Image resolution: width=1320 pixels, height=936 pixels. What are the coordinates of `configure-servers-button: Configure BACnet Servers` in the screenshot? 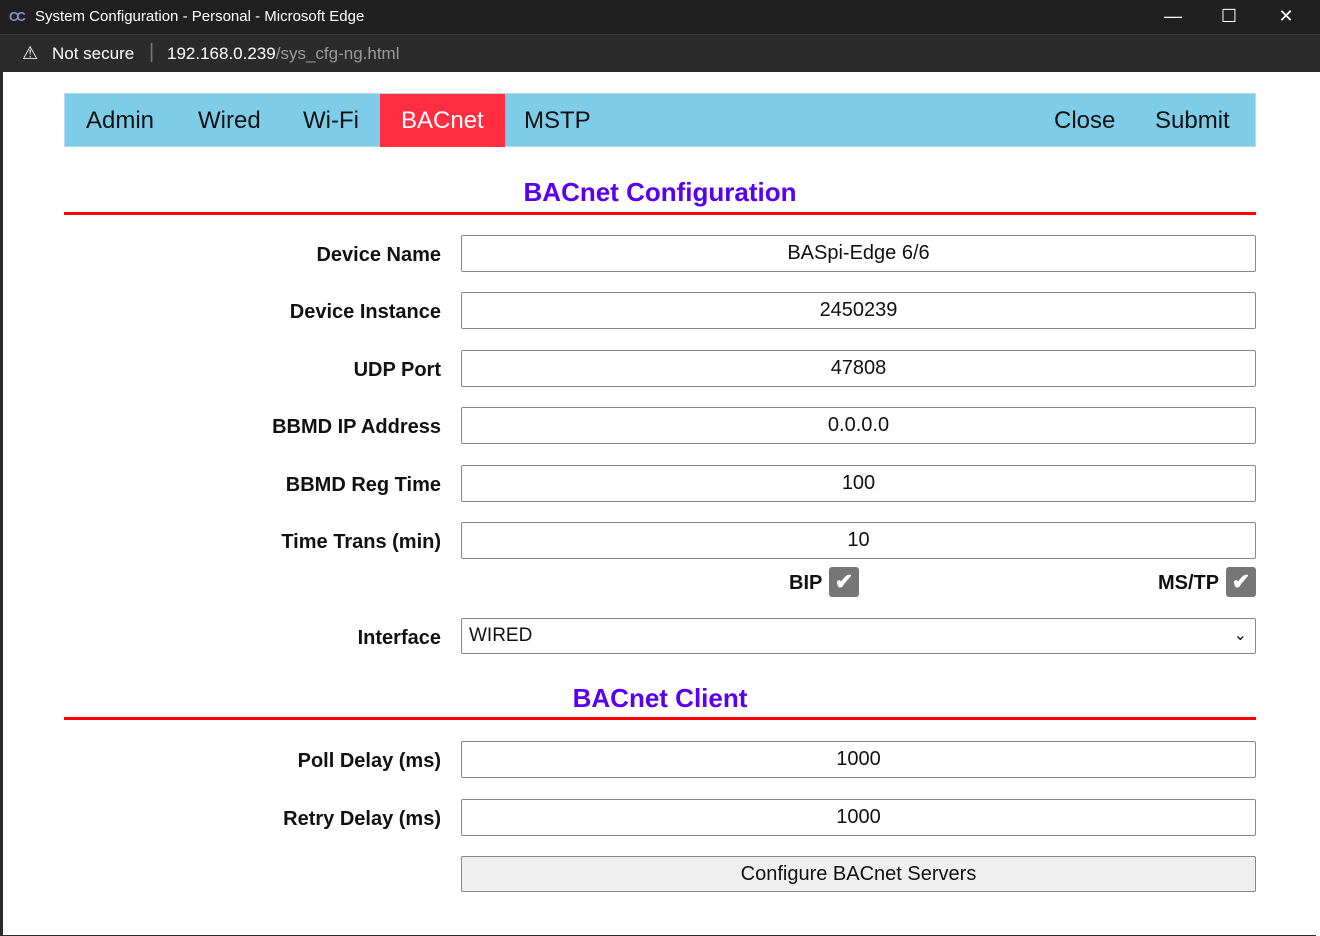 It's located at (858, 874).